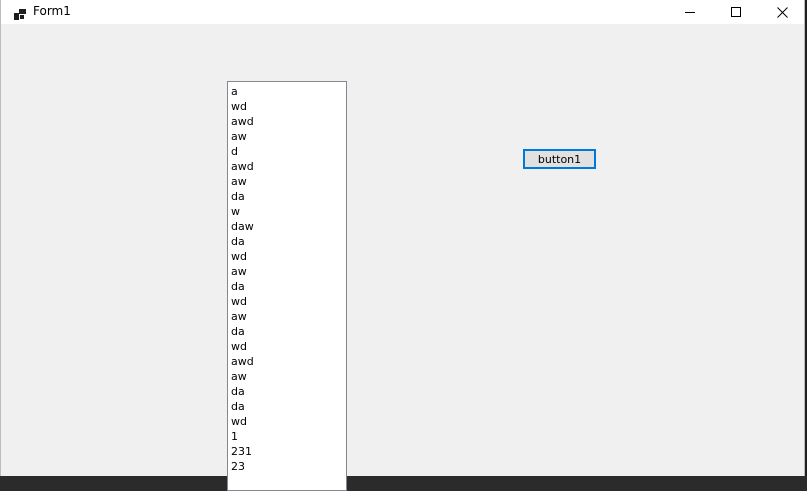 The width and height of the screenshot is (807, 491). I want to click on list-item: daw, so click(287, 226).